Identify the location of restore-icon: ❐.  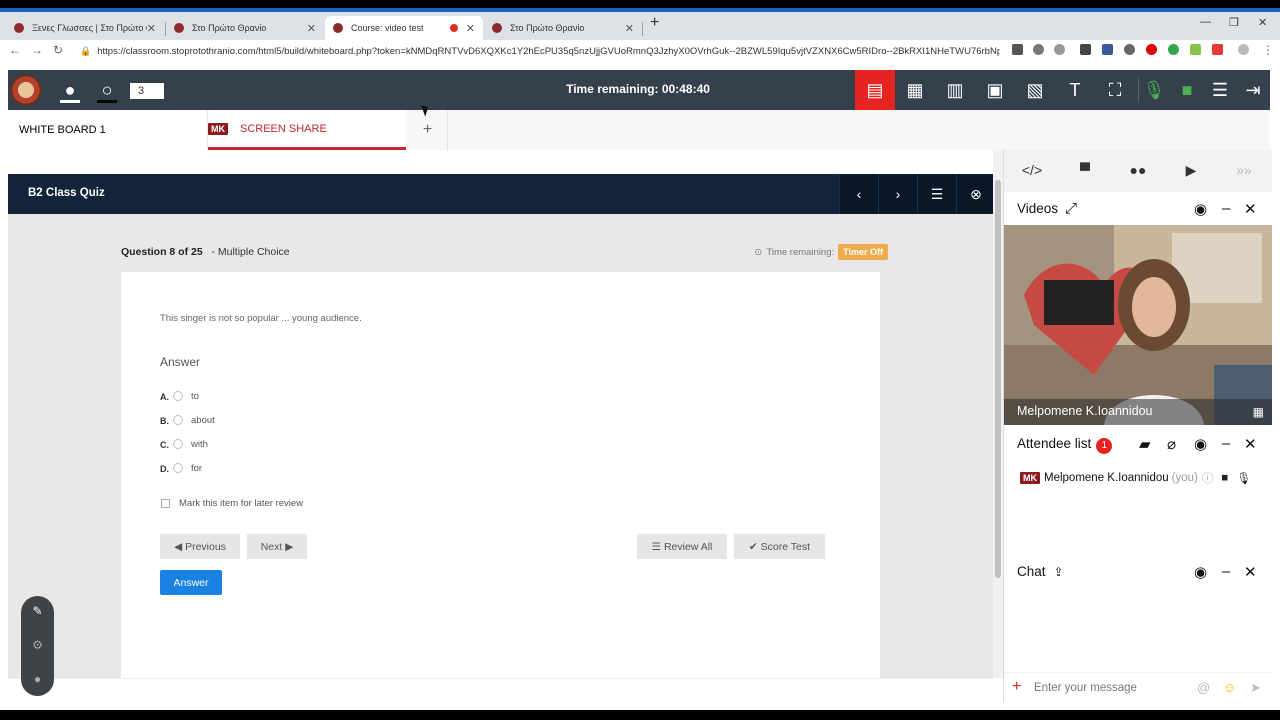
(1234, 22).